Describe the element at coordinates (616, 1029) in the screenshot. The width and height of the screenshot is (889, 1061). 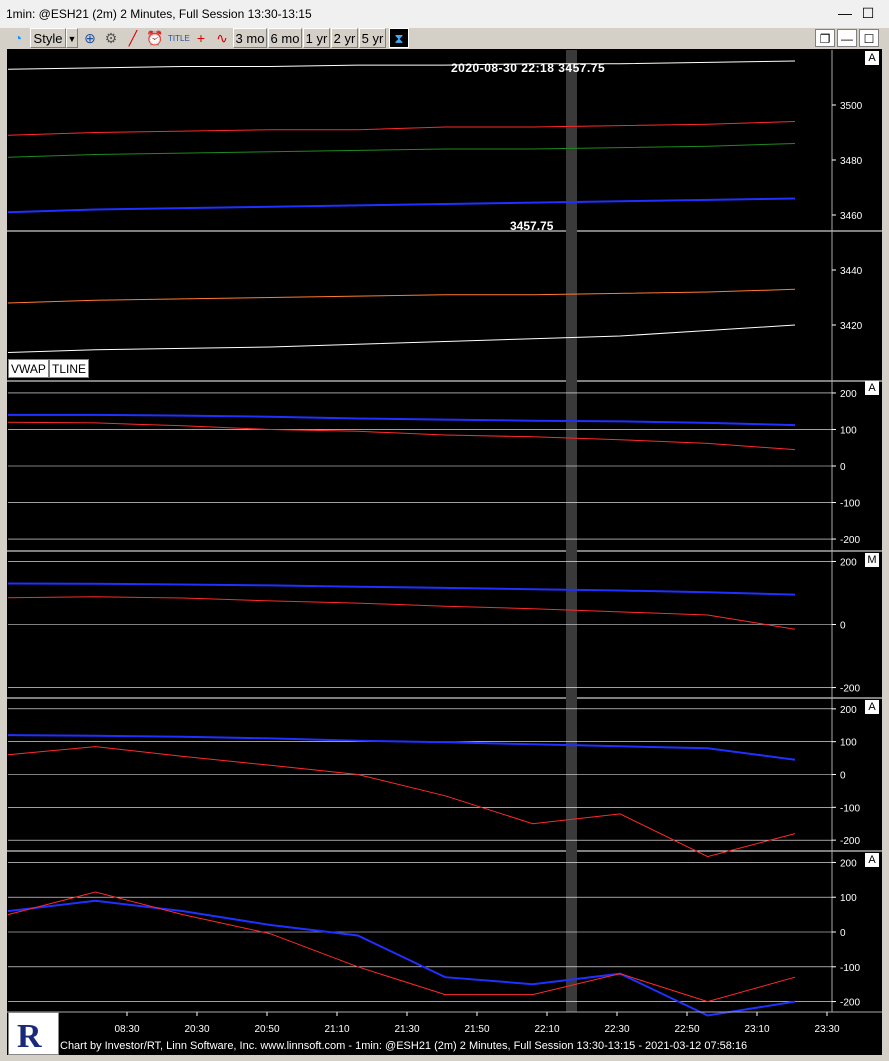
I see `x-tick-label: 22:30` at that location.